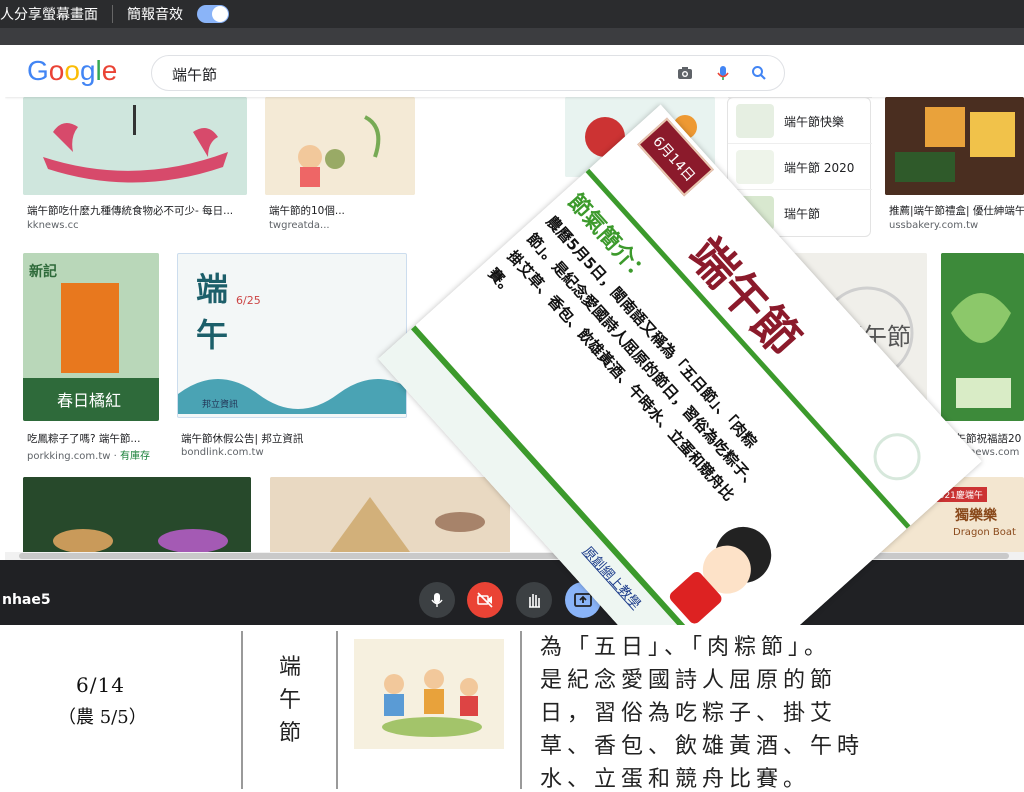  What do you see at coordinates (512, 36) in the screenshot?
I see `browser-strip` at bounding box center [512, 36].